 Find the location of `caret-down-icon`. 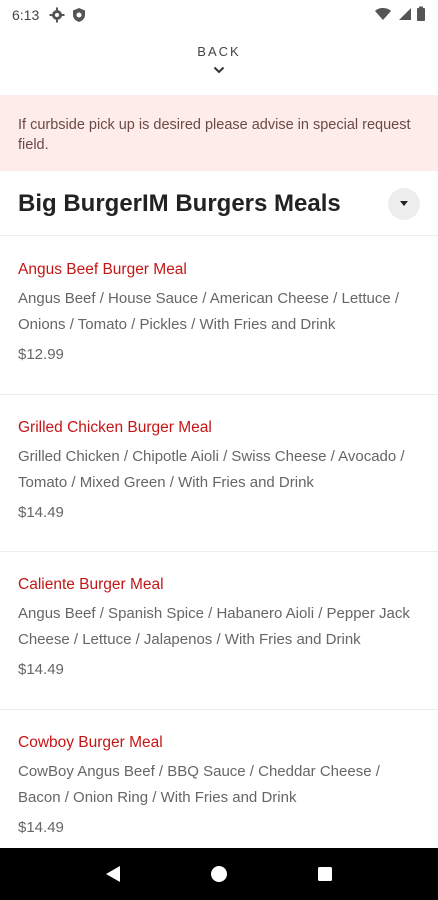

caret-down-icon is located at coordinates (404, 203).